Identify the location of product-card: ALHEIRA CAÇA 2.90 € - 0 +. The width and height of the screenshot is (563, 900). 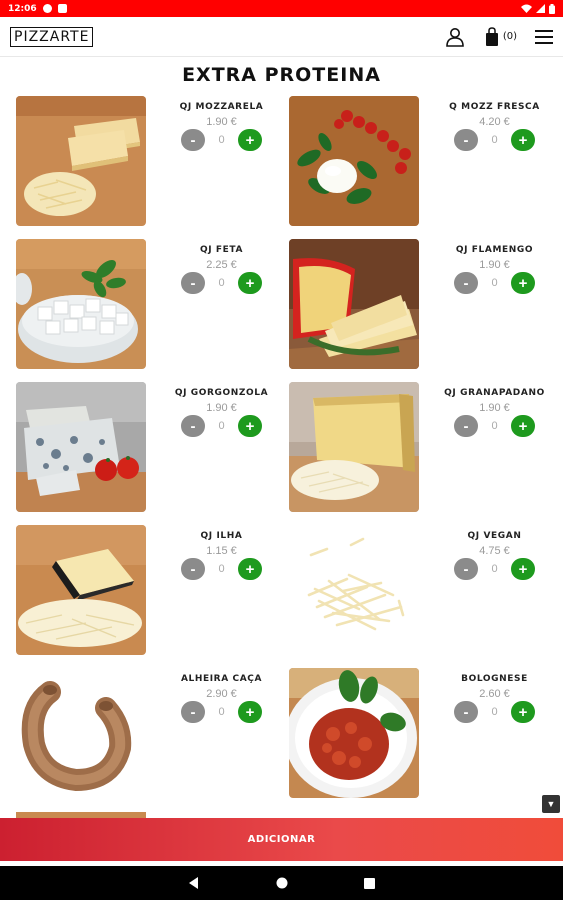
(151, 734).